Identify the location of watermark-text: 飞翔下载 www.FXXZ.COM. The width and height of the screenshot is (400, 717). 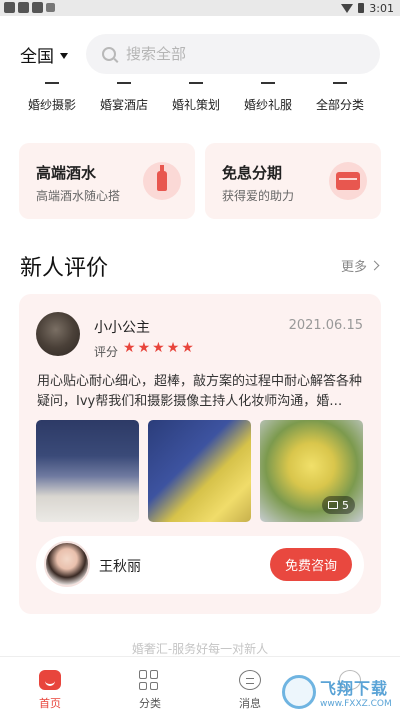
(356, 692).